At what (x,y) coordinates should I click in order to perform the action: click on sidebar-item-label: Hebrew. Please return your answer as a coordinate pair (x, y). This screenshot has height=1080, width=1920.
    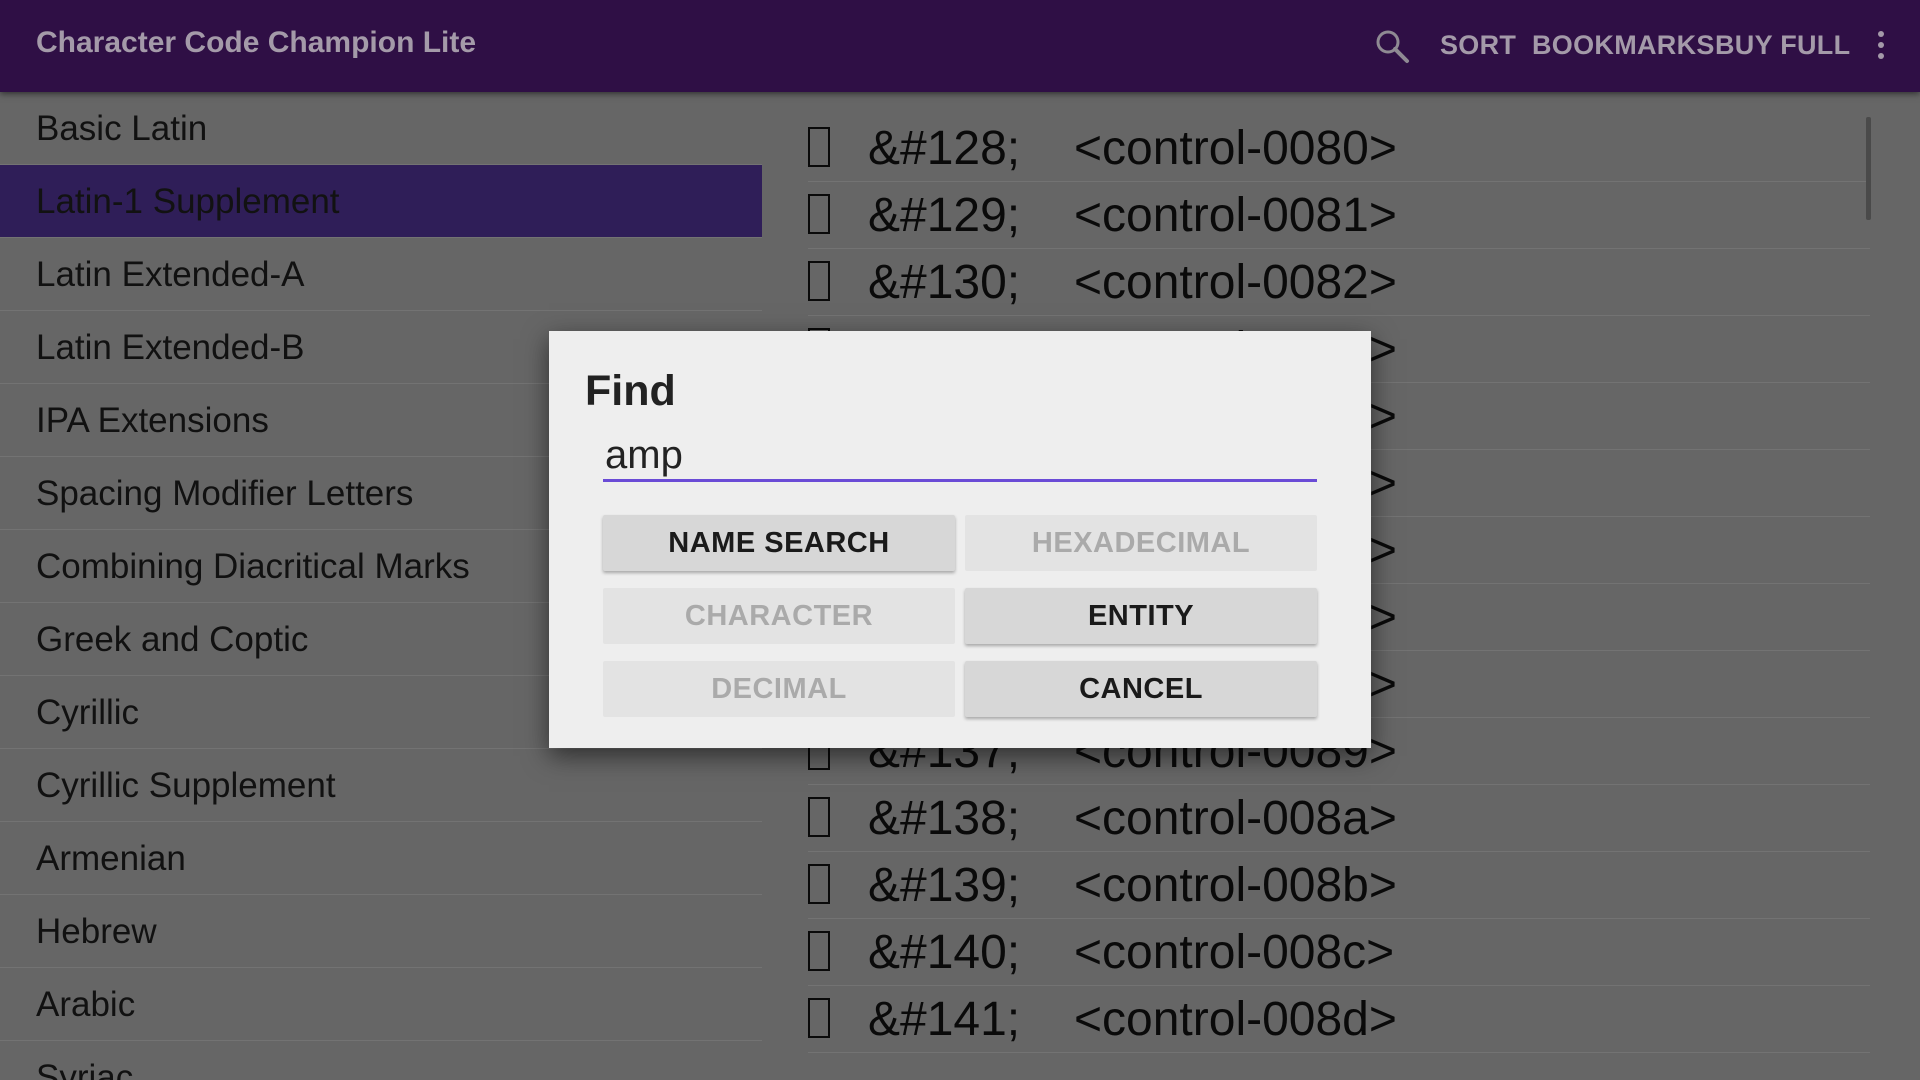
    Looking at the image, I should click on (96, 931).